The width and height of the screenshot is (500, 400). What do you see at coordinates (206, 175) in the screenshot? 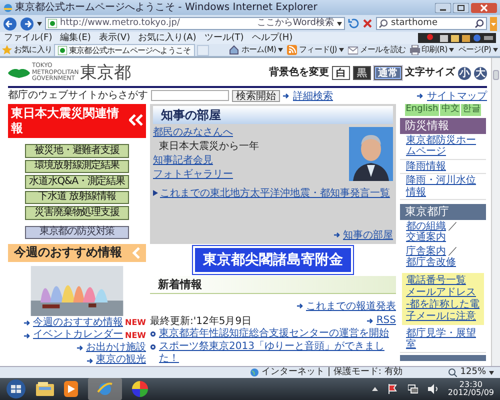
I see `governor-link: フォトギャラリー` at bounding box center [206, 175].